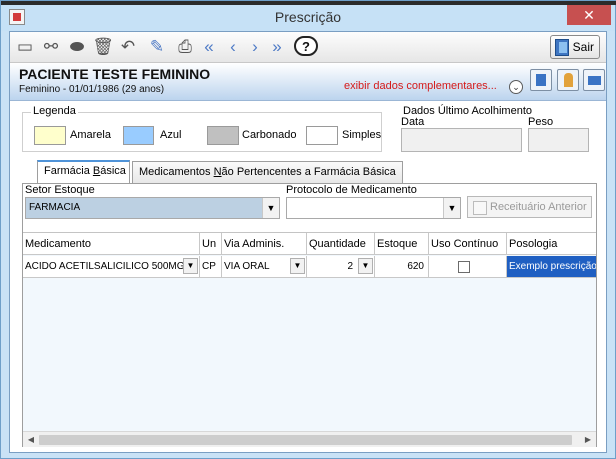 This screenshot has width=616, height=459. What do you see at coordinates (373, 208) in the screenshot?
I see `protocolo-select: ▼` at bounding box center [373, 208].